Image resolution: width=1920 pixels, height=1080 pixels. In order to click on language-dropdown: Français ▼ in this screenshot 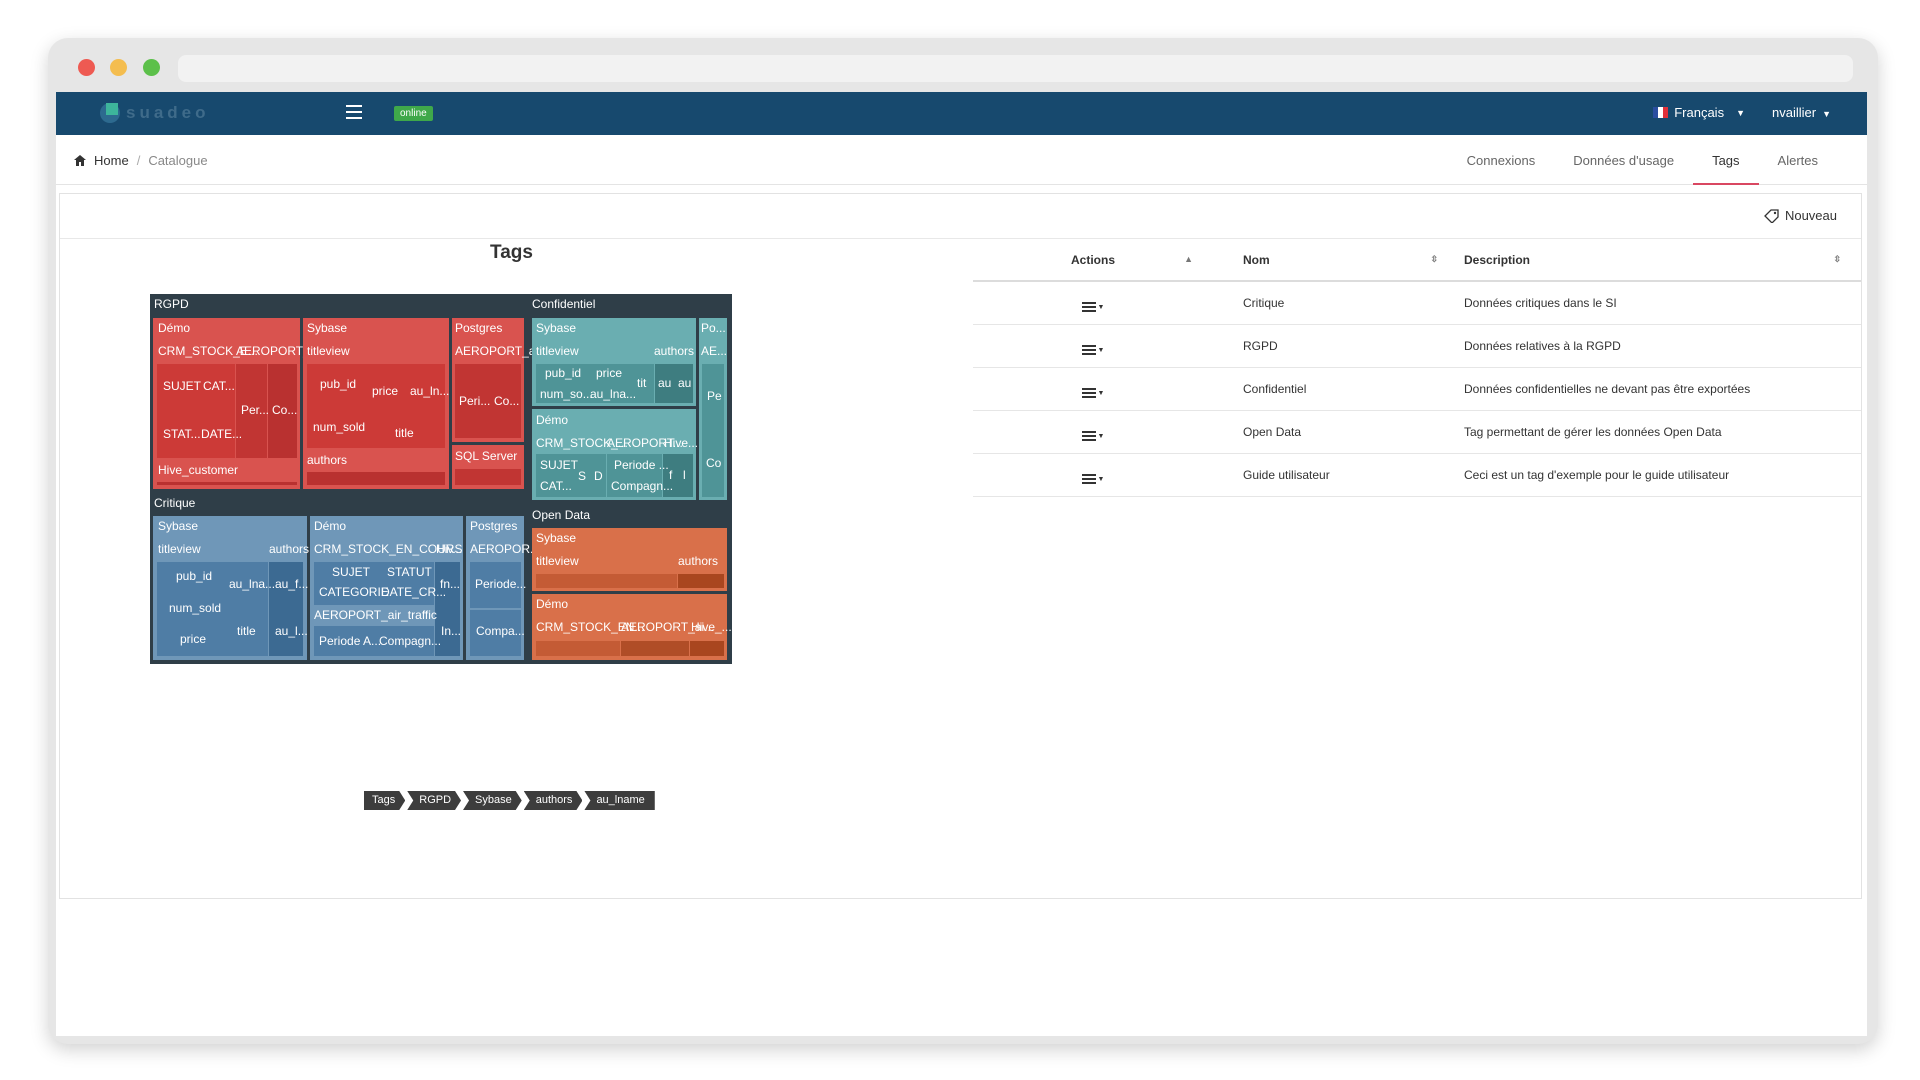, I will do `click(1699, 112)`.